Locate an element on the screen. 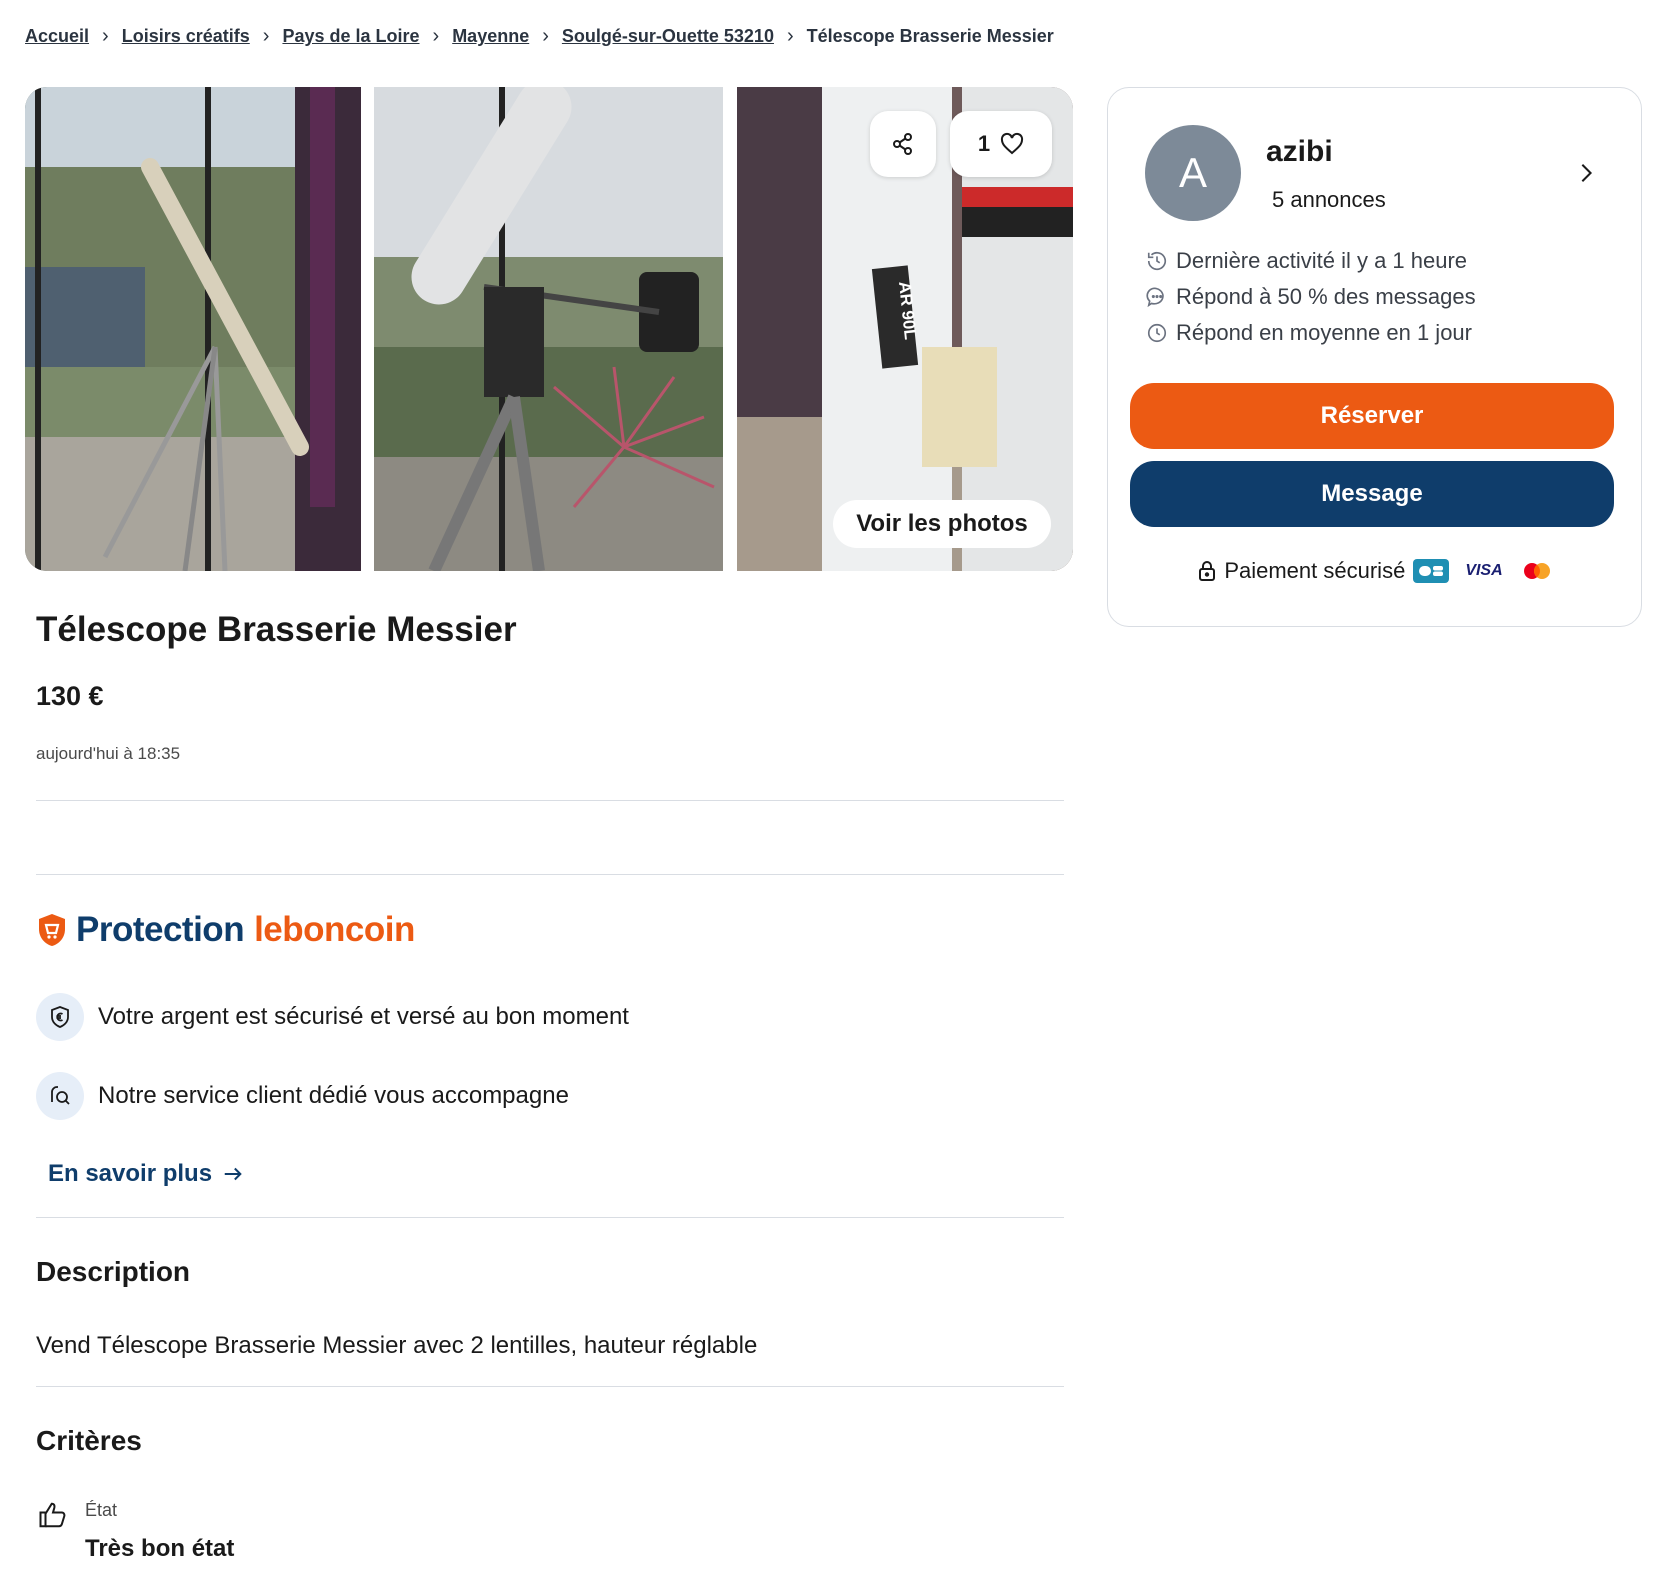 The height and width of the screenshot is (1569, 1665). breadcrumb-link-department: Mayenne is located at coordinates (490, 36).